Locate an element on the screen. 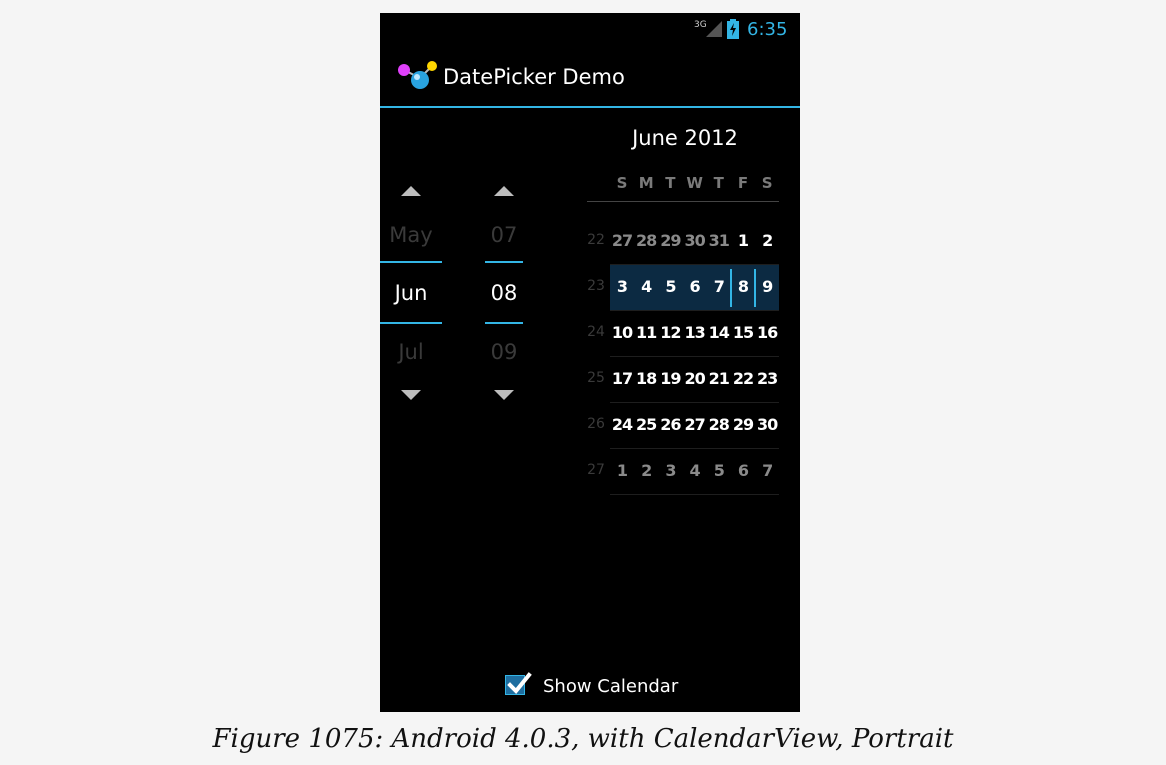 This screenshot has width=1166, height=765. calendar-week-row: 27 1 2 3 4 5 6 7 is located at coordinates (682, 472).